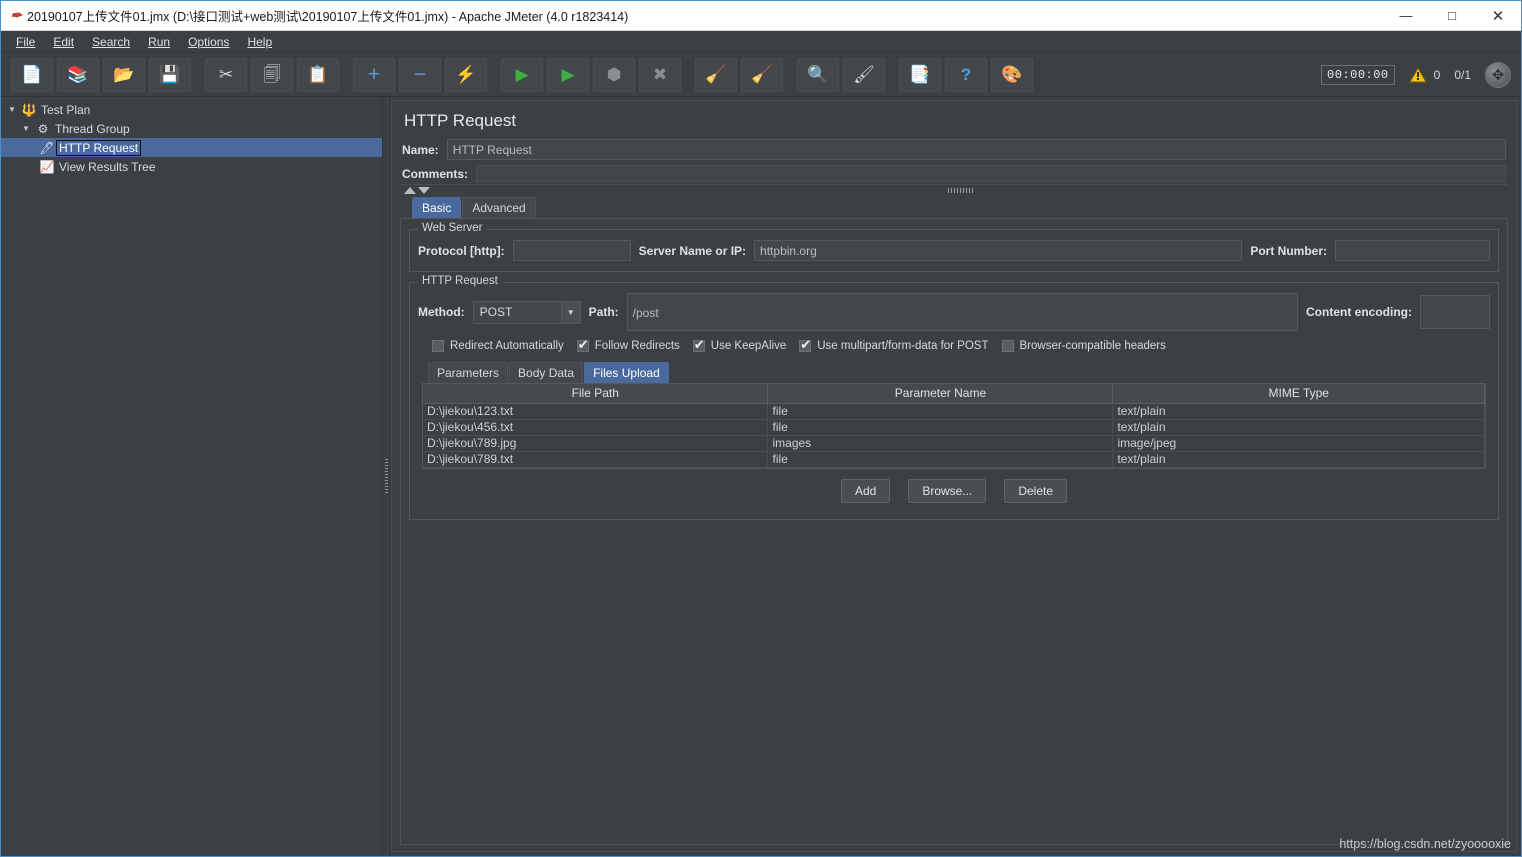  I want to click on name-label: Name:, so click(420, 149).